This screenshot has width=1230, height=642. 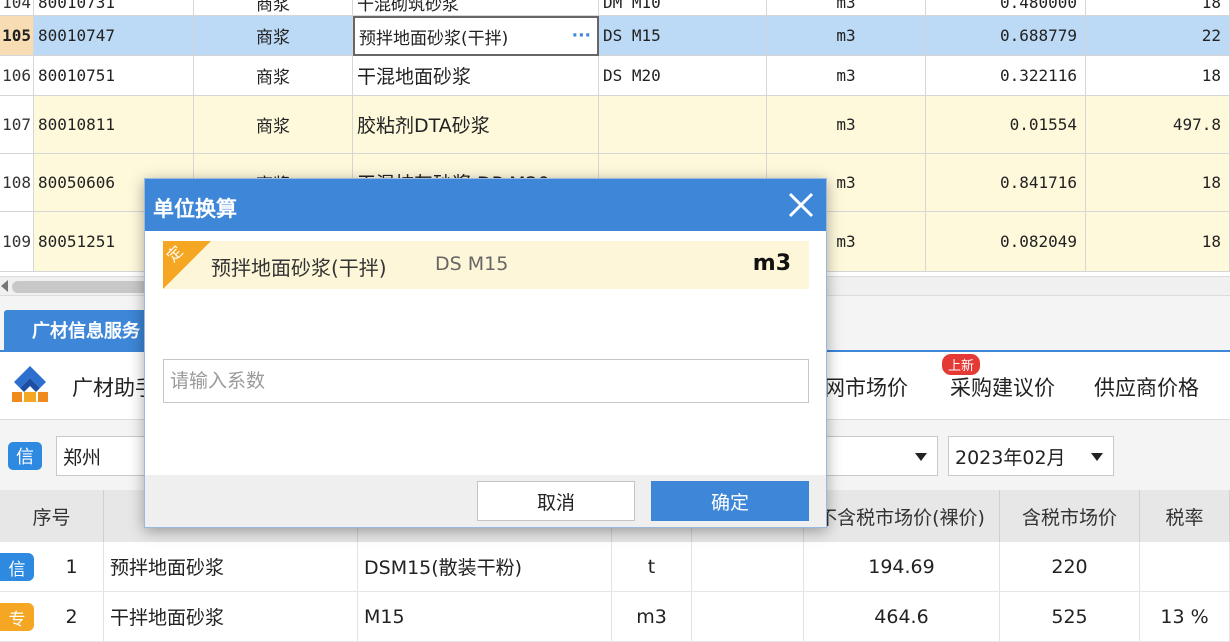 I want to click on tax-cell, so click(x=1185, y=566).